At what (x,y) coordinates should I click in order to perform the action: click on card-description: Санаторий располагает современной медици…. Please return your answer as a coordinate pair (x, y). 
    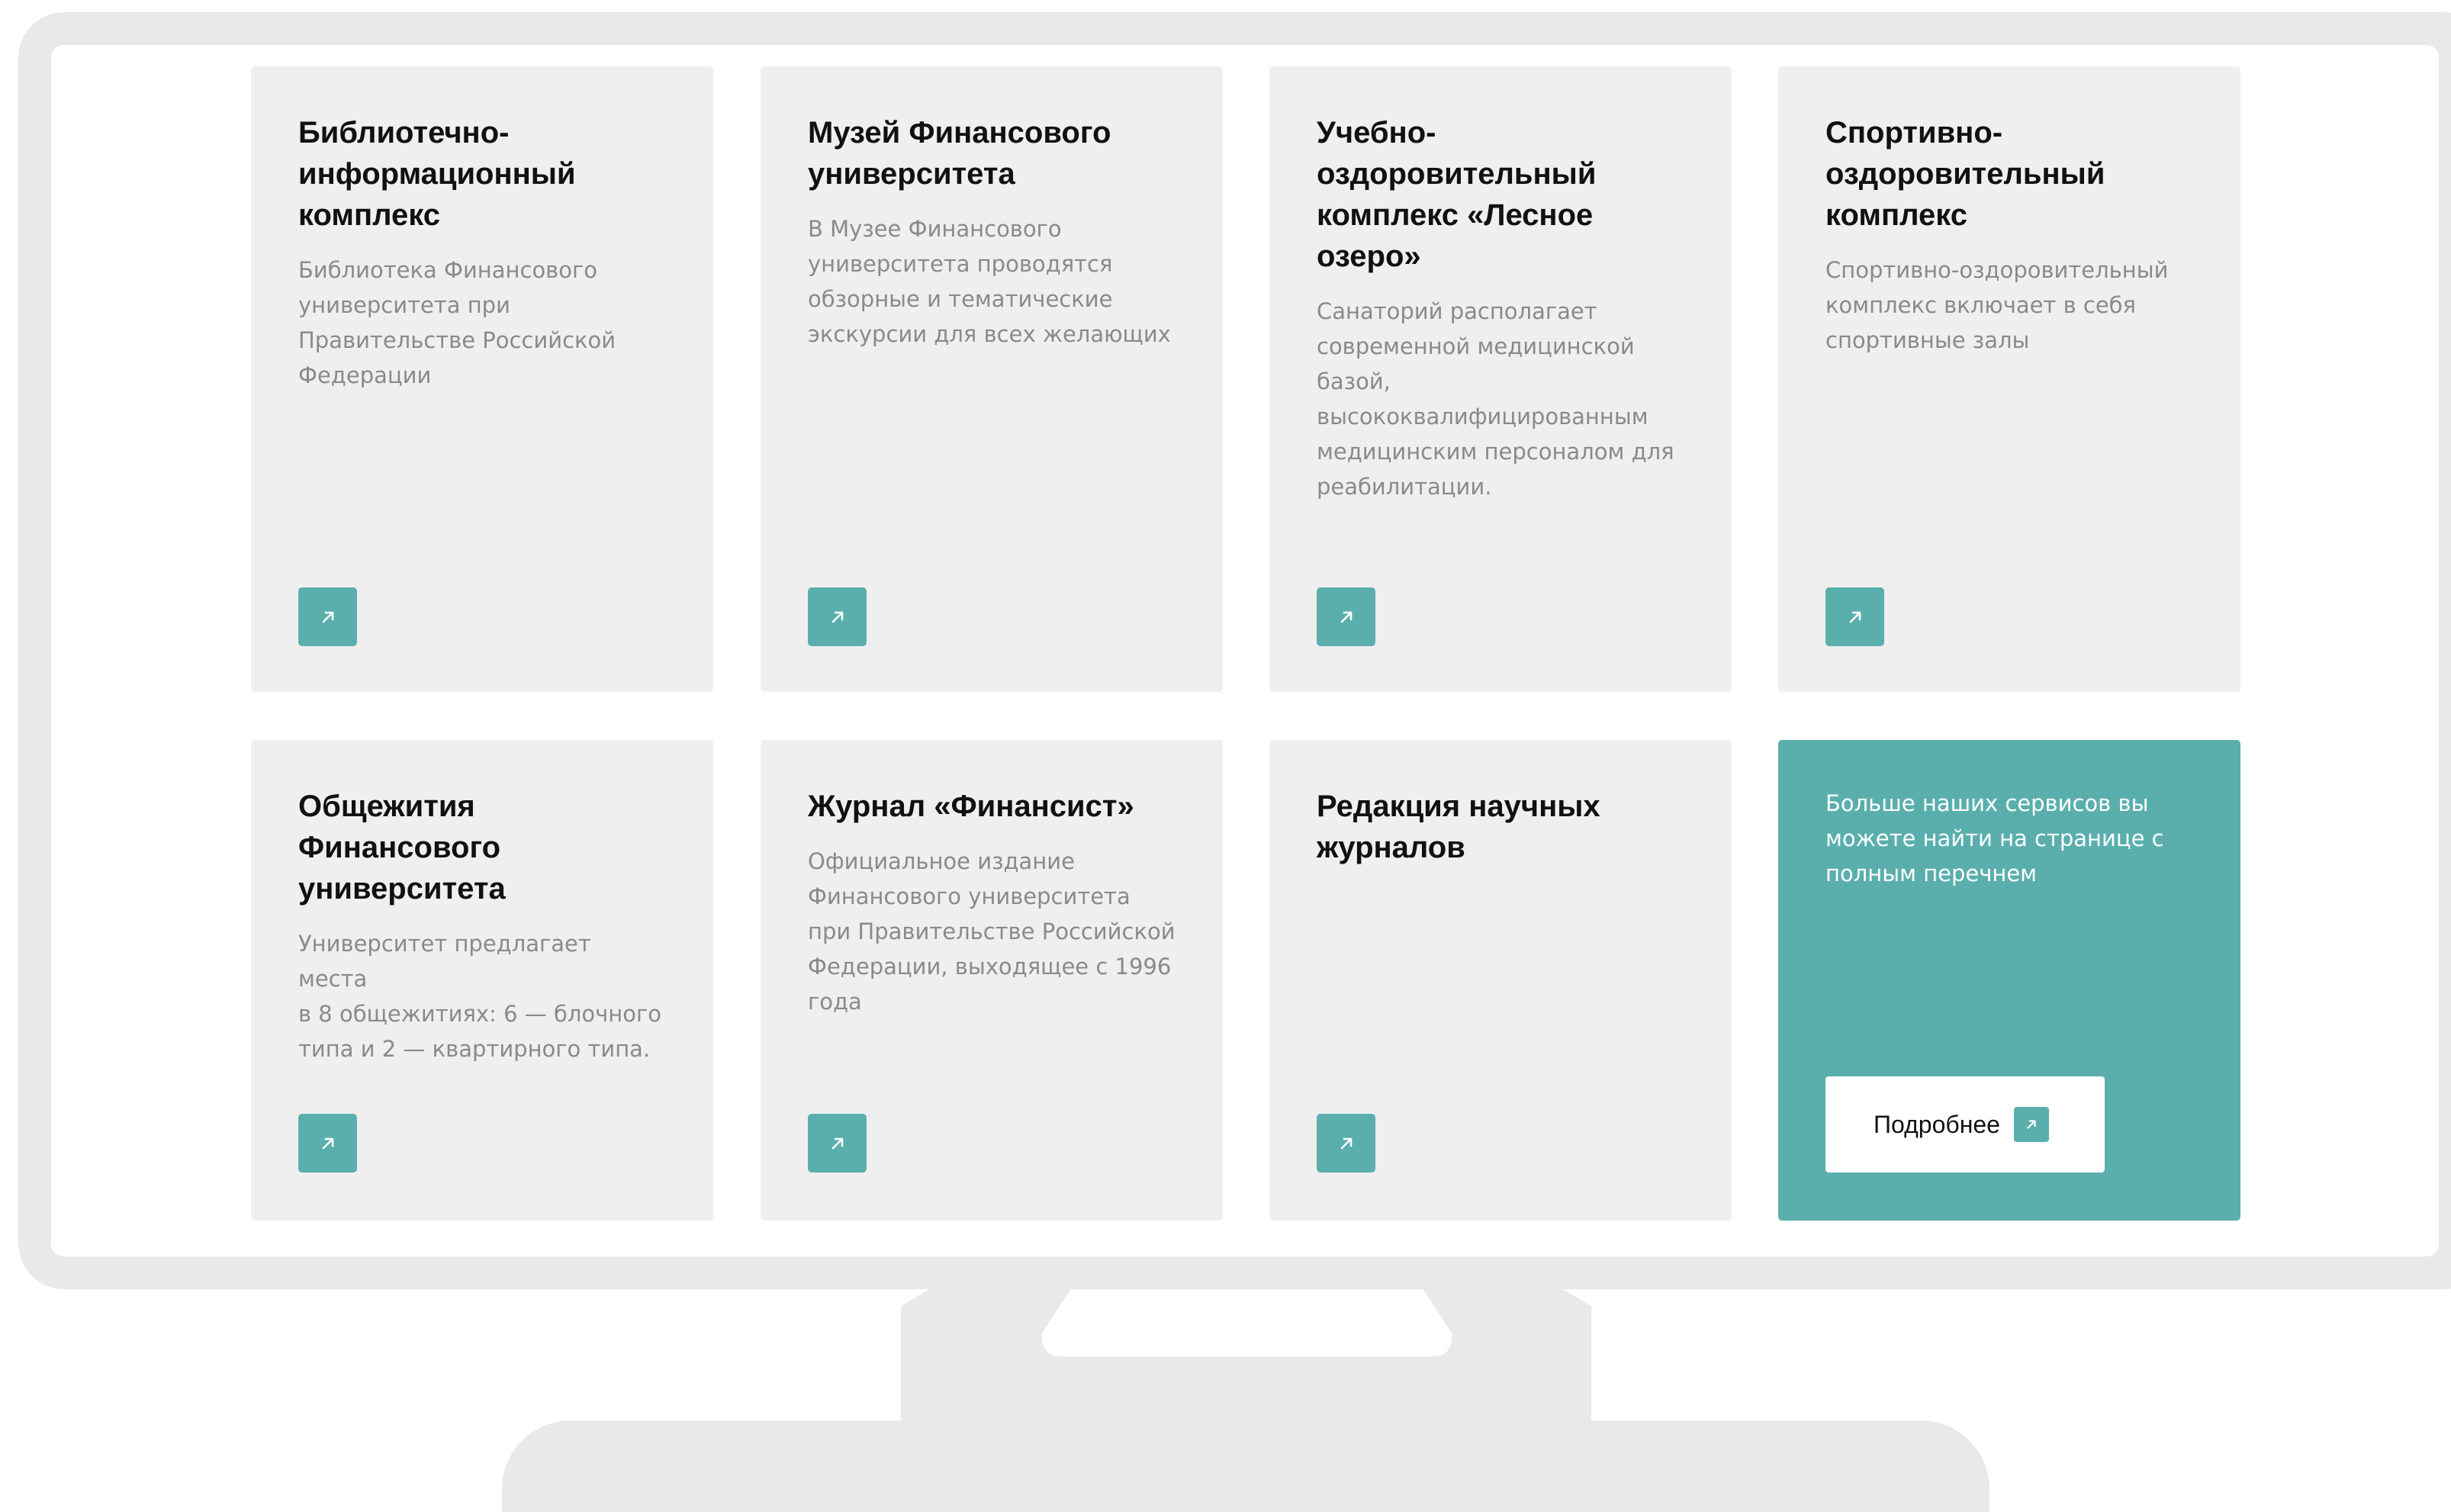
    Looking at the image, I should click on (1495, 399).